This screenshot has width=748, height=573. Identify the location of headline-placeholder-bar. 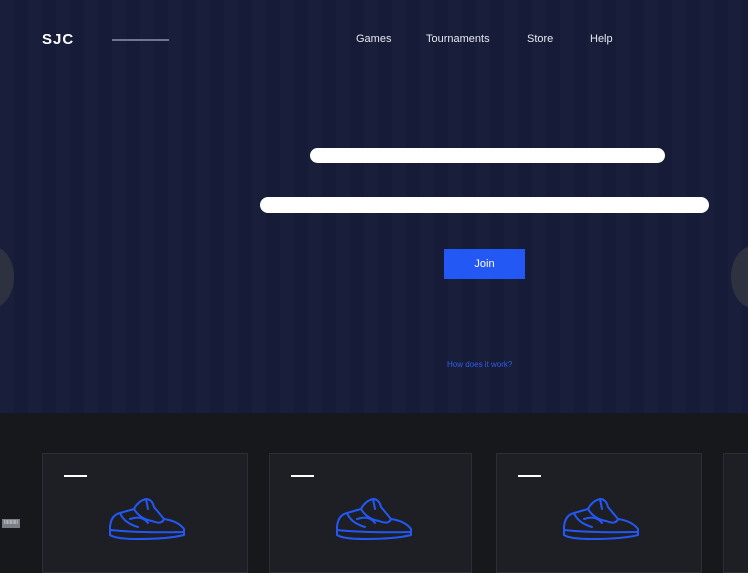
(487, 155).